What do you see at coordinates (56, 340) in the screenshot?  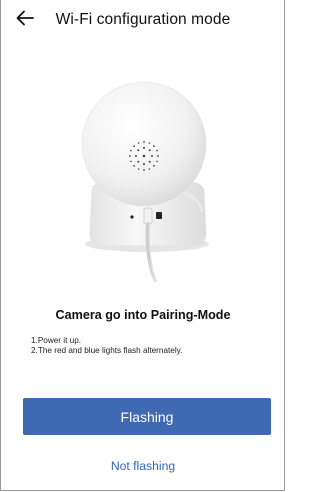 I see `step-item: 1.Power it up.` at bounding box center [56, 340].